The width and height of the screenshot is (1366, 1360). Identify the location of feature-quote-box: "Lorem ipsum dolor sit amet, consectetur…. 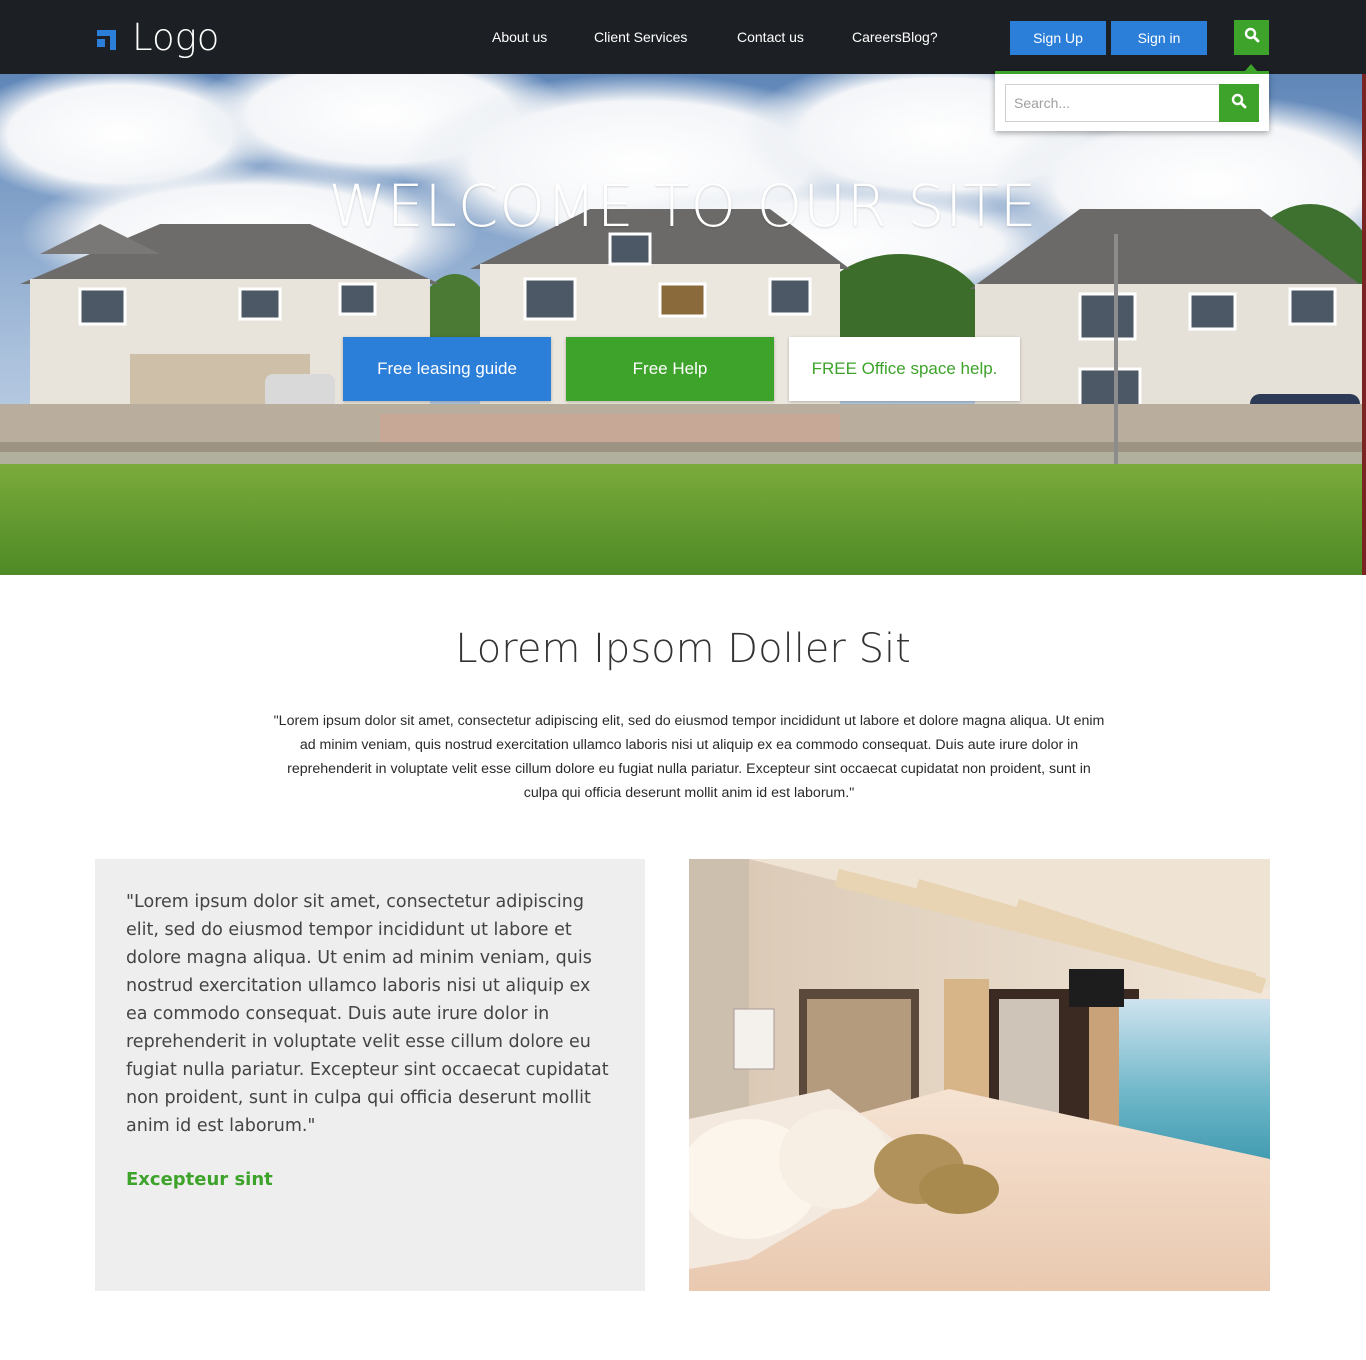
(370, 1075).